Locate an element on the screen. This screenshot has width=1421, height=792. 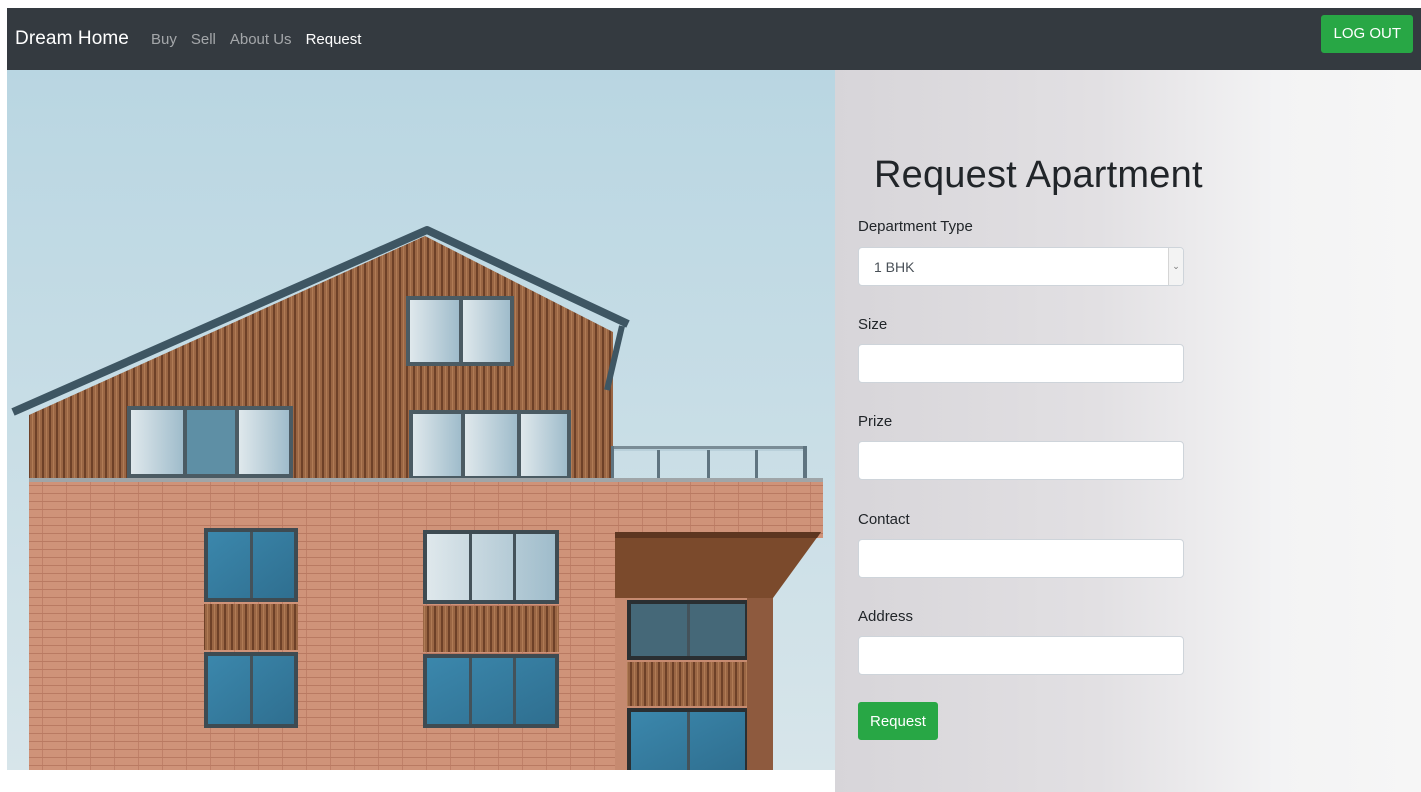
nav-link-about-us: About Us is located at coordinates (261, 39).